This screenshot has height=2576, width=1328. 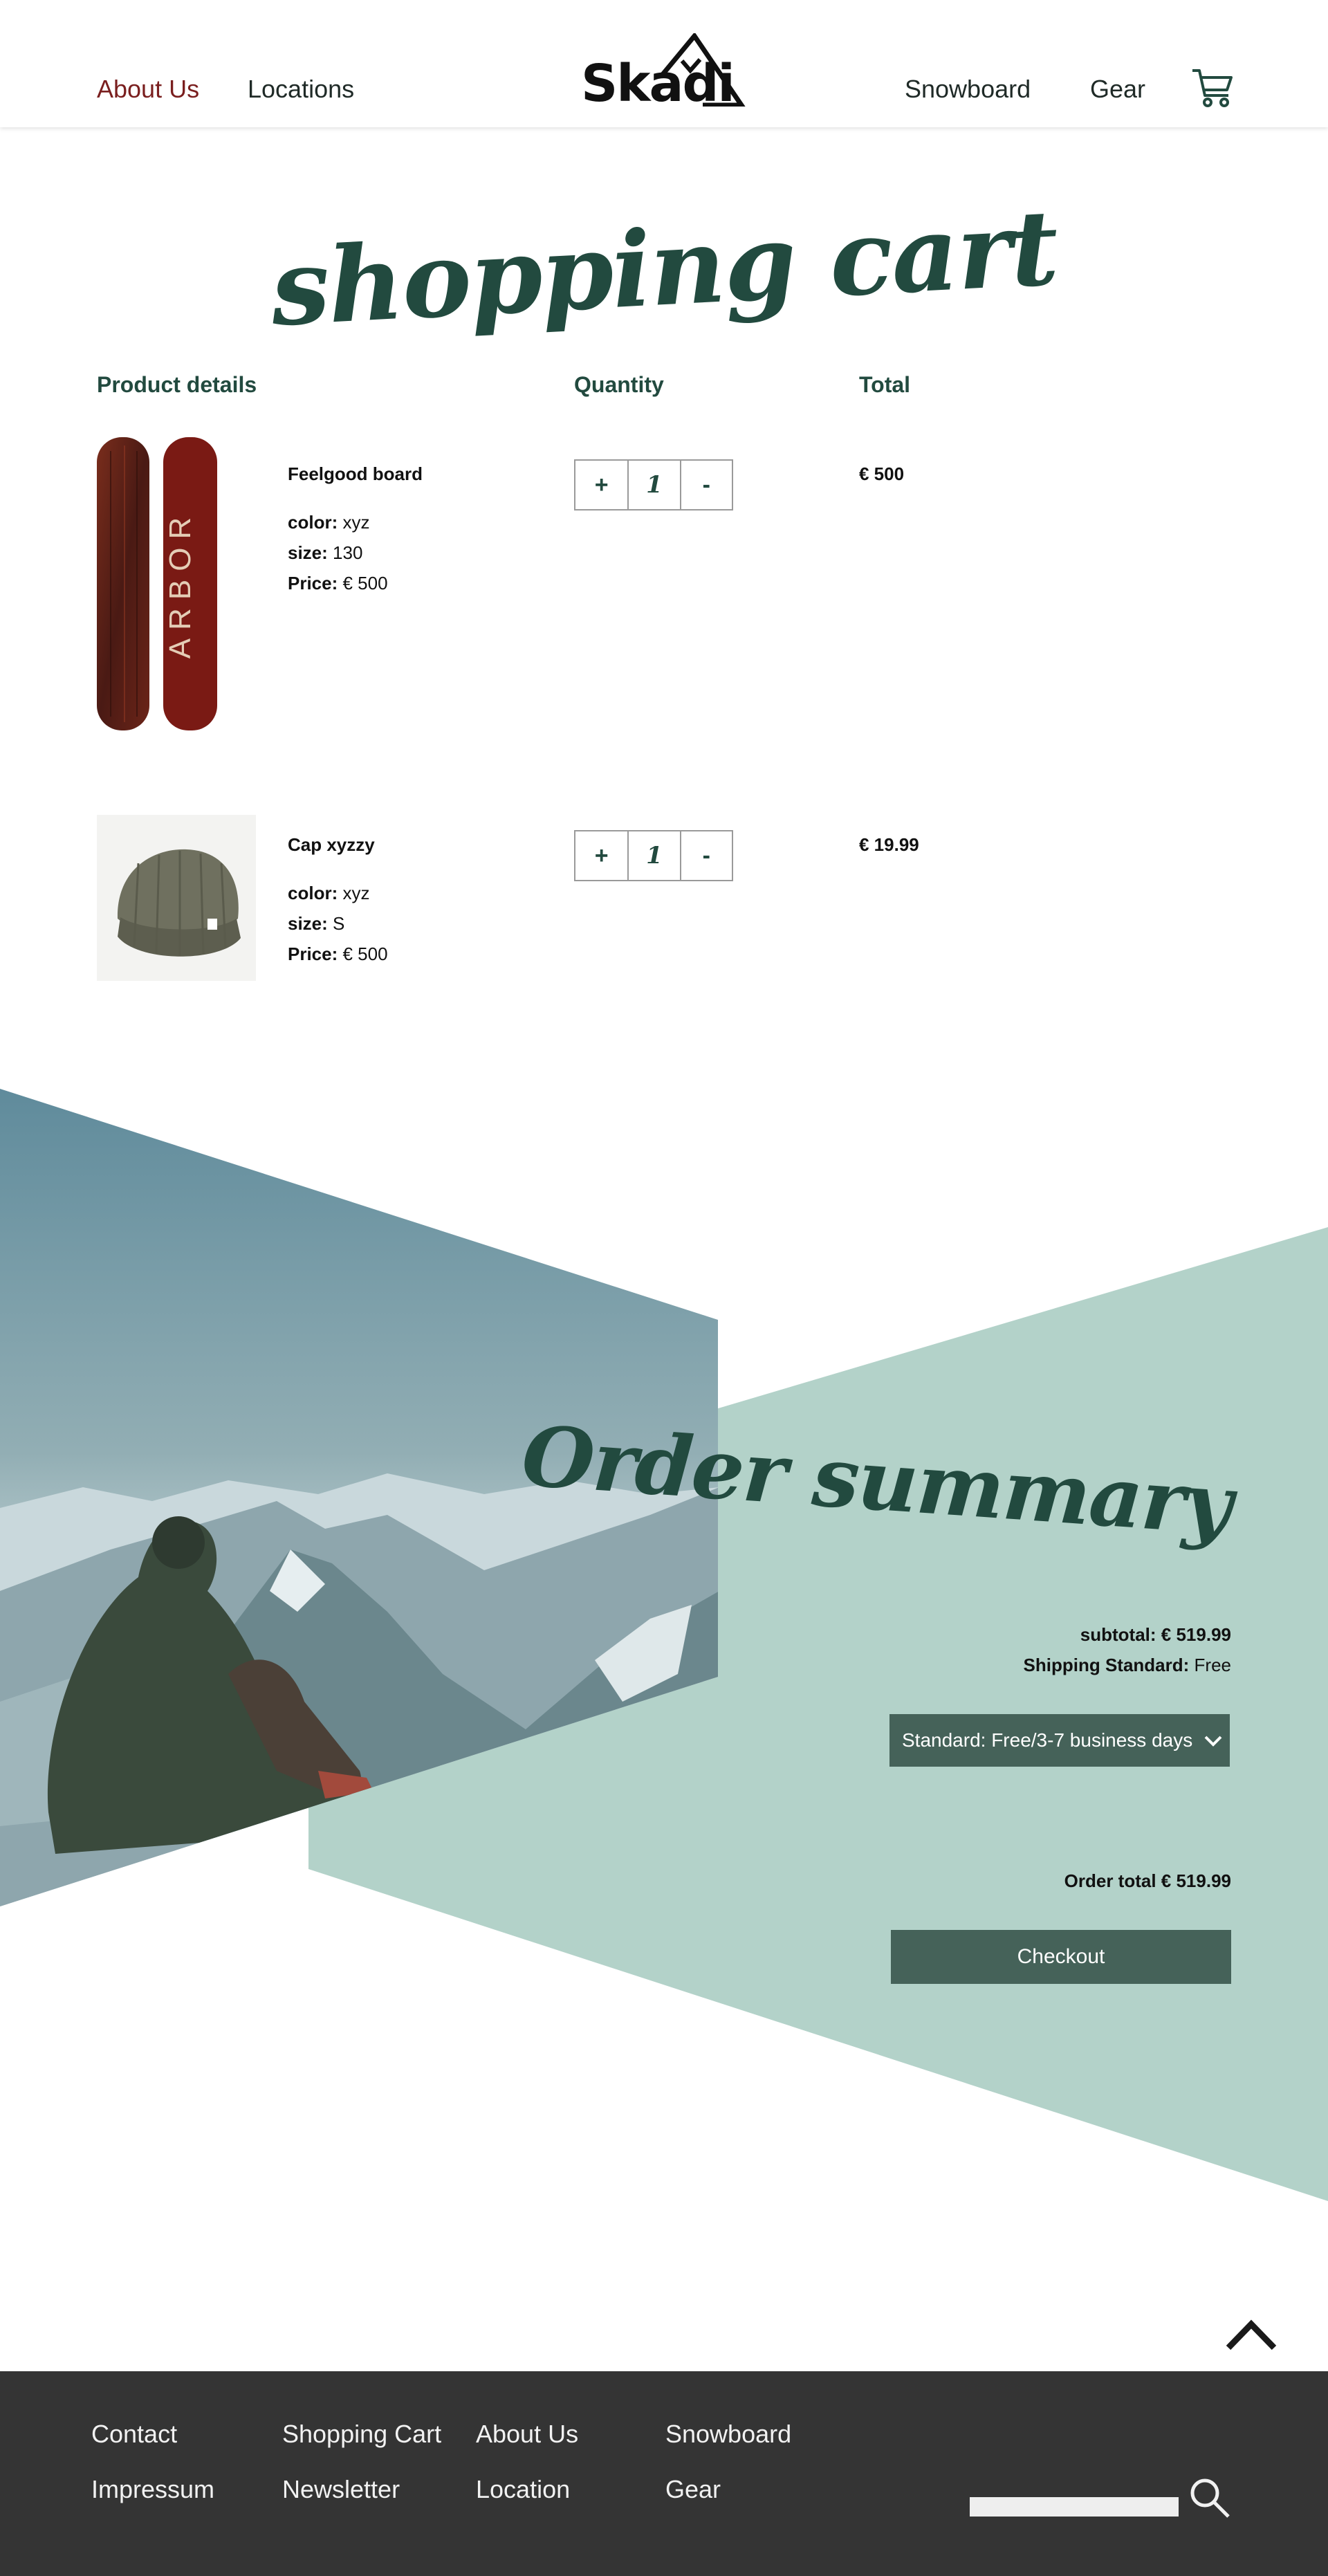 I want to click on column-header-total: Total, so click(x=885, y=384).